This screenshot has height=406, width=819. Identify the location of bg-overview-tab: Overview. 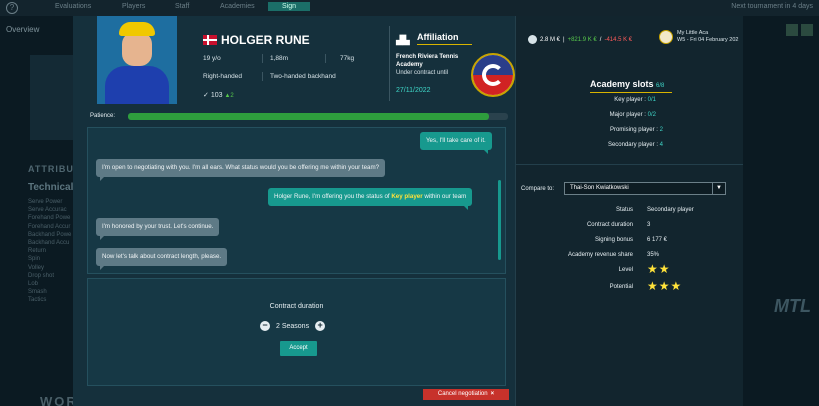
(23, 29).